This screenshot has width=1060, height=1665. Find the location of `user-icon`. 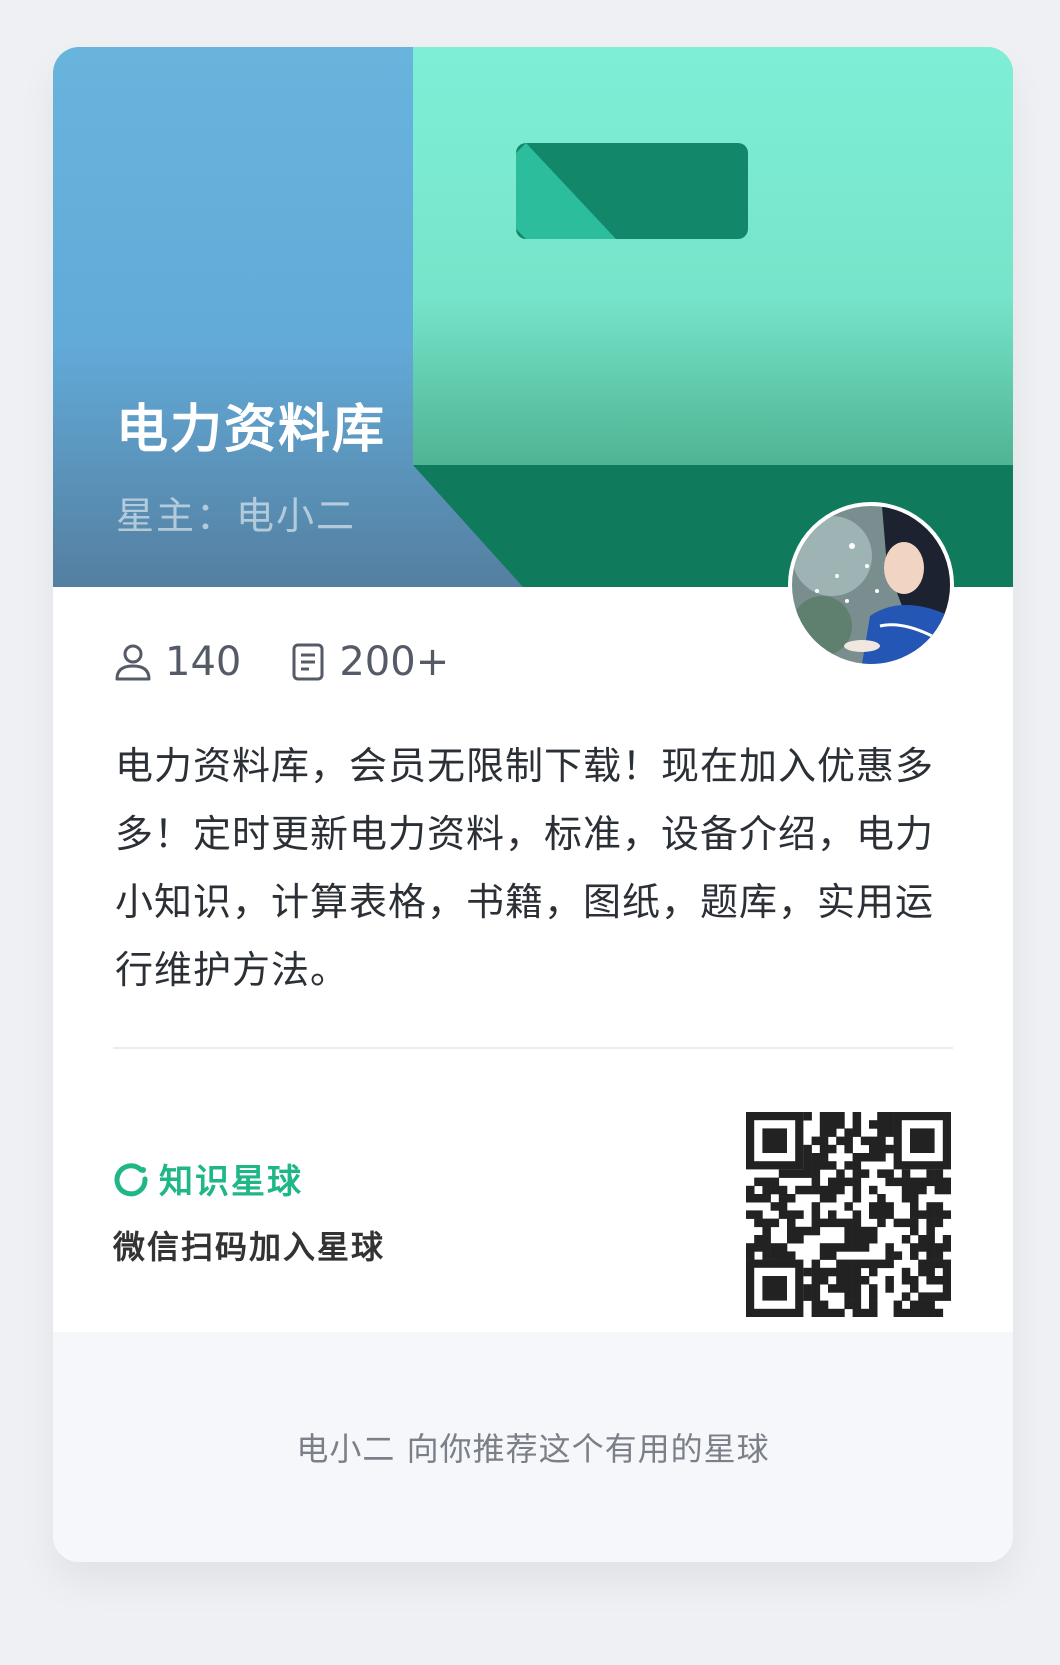

user-icon is located at coordinates (133, 662).